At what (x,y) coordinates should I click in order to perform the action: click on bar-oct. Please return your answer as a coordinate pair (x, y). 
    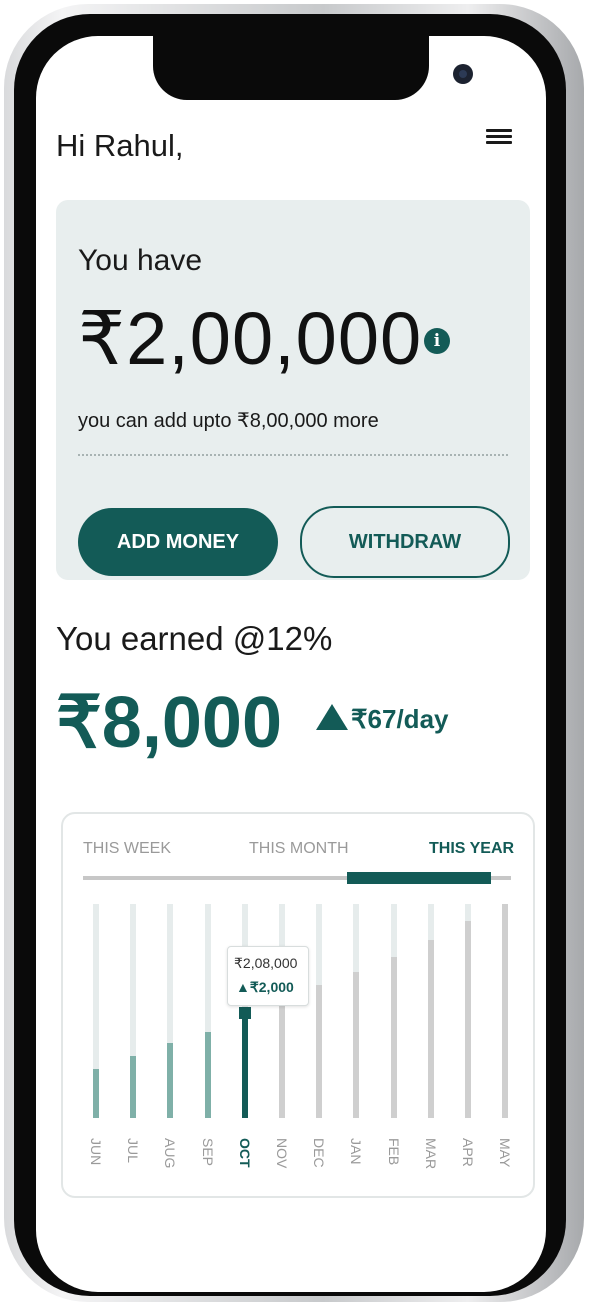
    Looking at the image, I should click on (245, 1064).